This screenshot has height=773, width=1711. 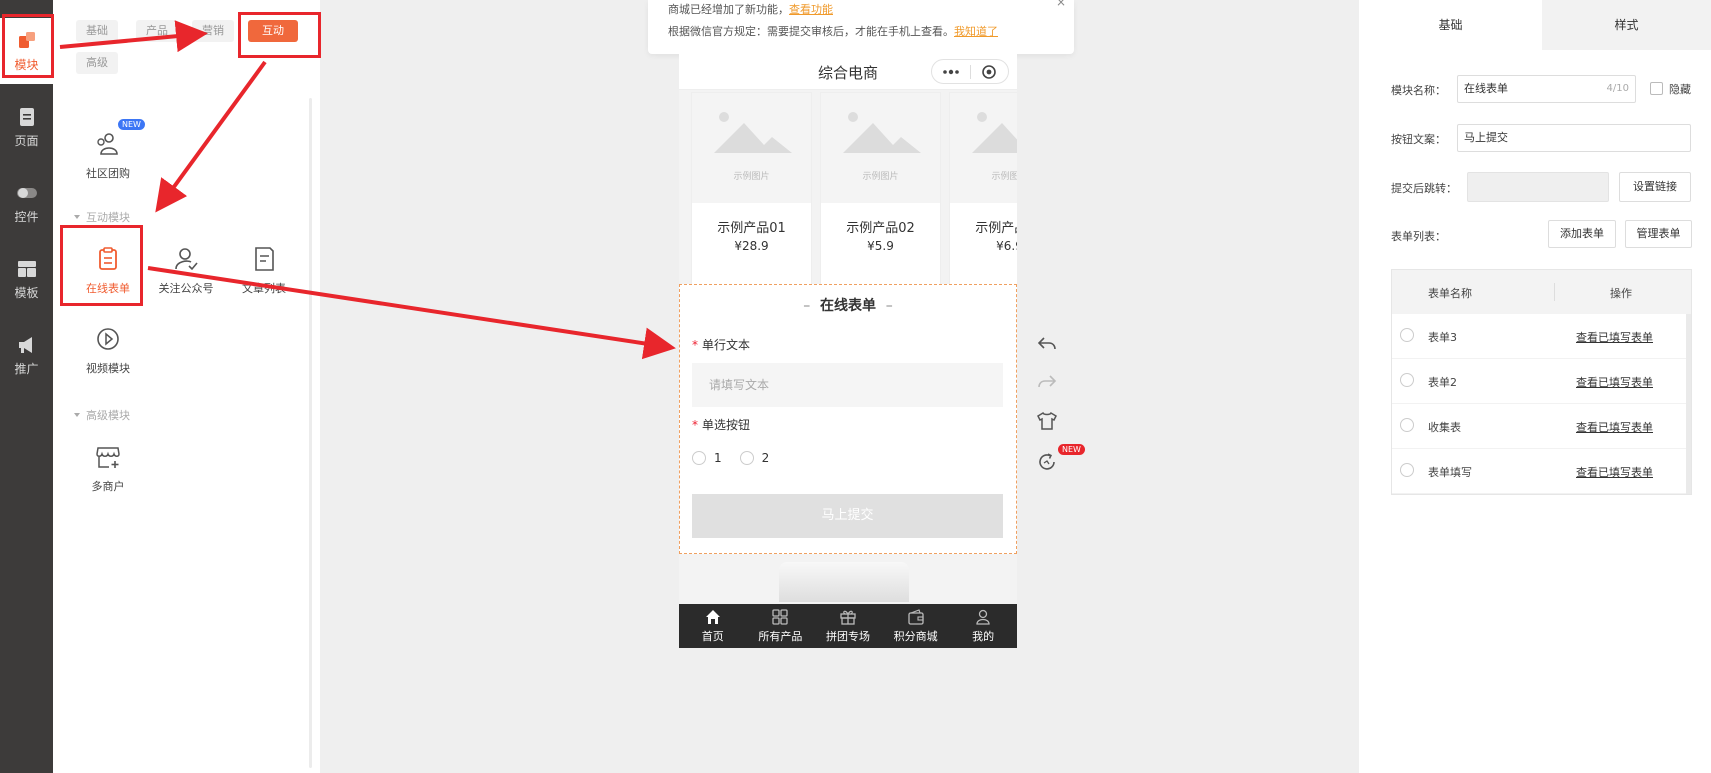 What do you see at coordinates (1418, 90) in the screenshot?
I see `module-name-label: 模块名称：` at bounding box center [1418, 90].